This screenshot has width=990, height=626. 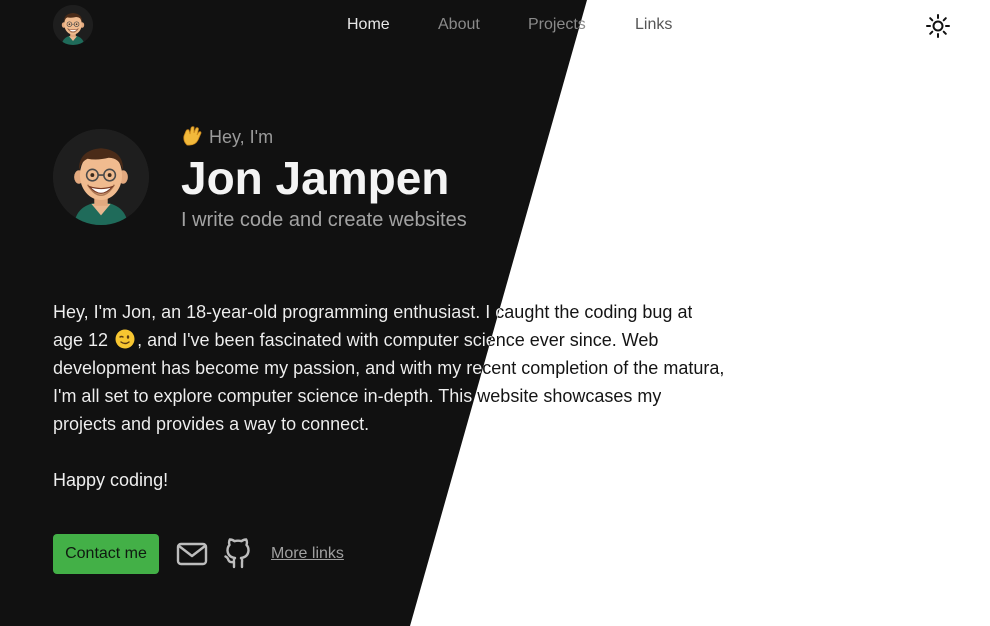 I want to click on contact-me-button: Contact me, so click(x=106, y=554).